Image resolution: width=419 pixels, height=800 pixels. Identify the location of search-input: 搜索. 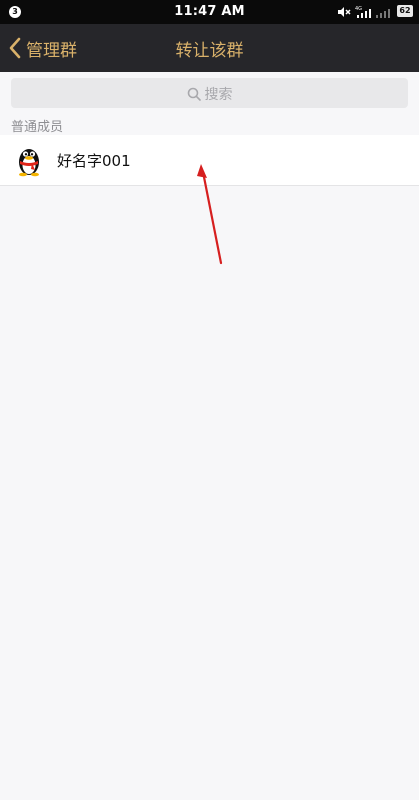
(209, 93).